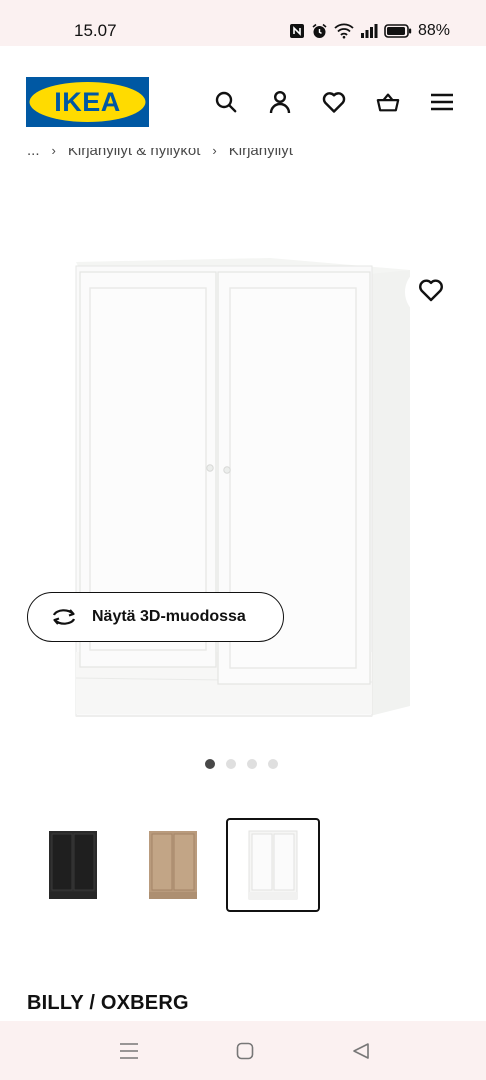 Image resolution: width=486 pixels, height=1080 pixels. Describe the element at coordinates (388, 102) in the screenshot. I see `basket-icon` at that location.